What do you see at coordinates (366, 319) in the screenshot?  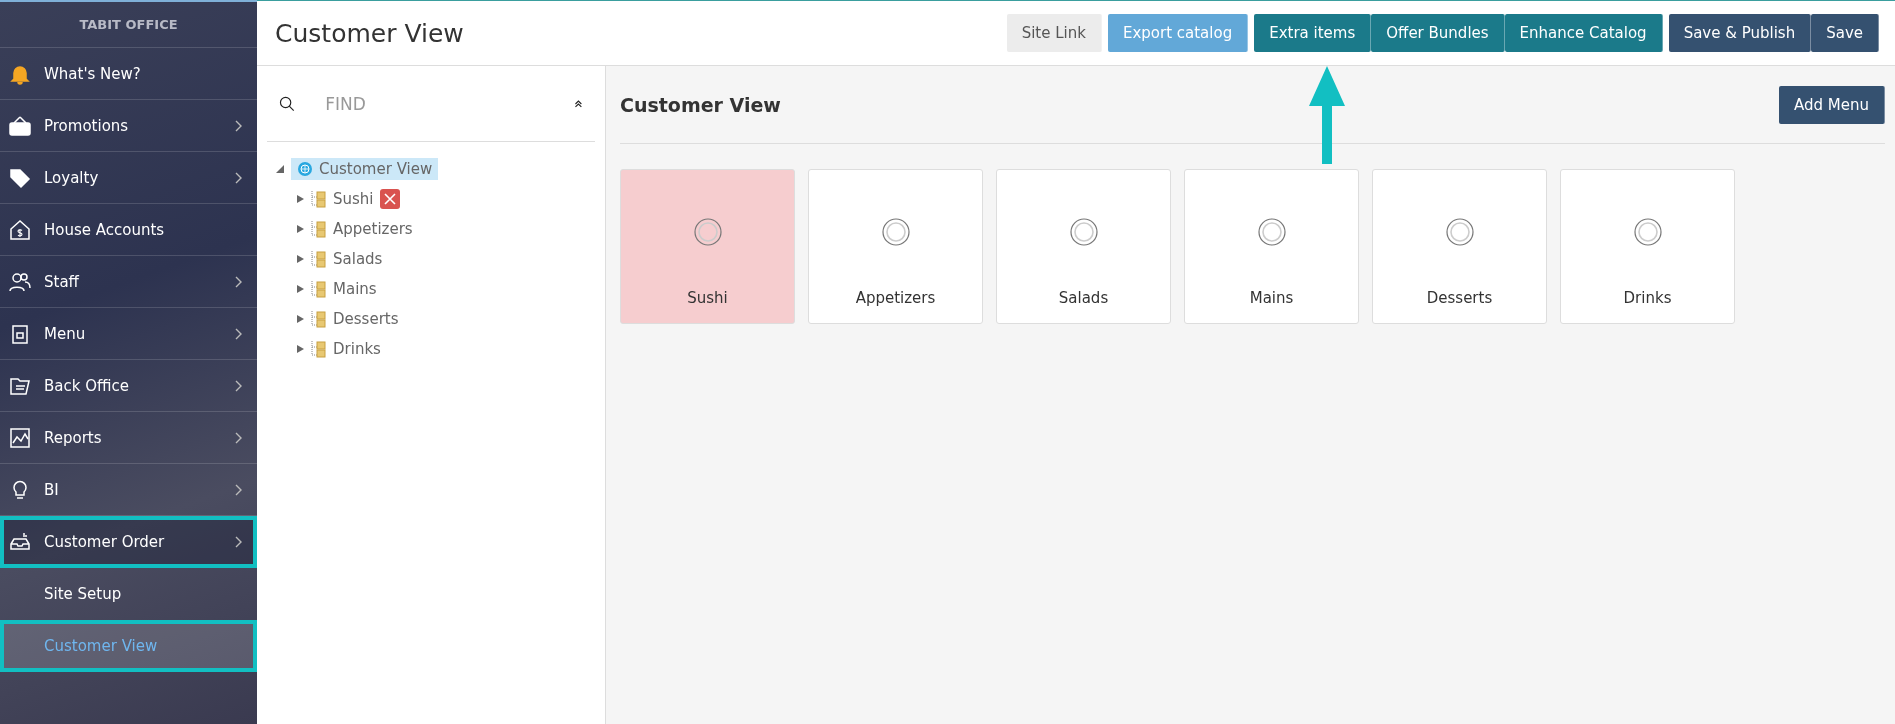 I see `tree-item: Desserts` at bounding box center [366, 319].